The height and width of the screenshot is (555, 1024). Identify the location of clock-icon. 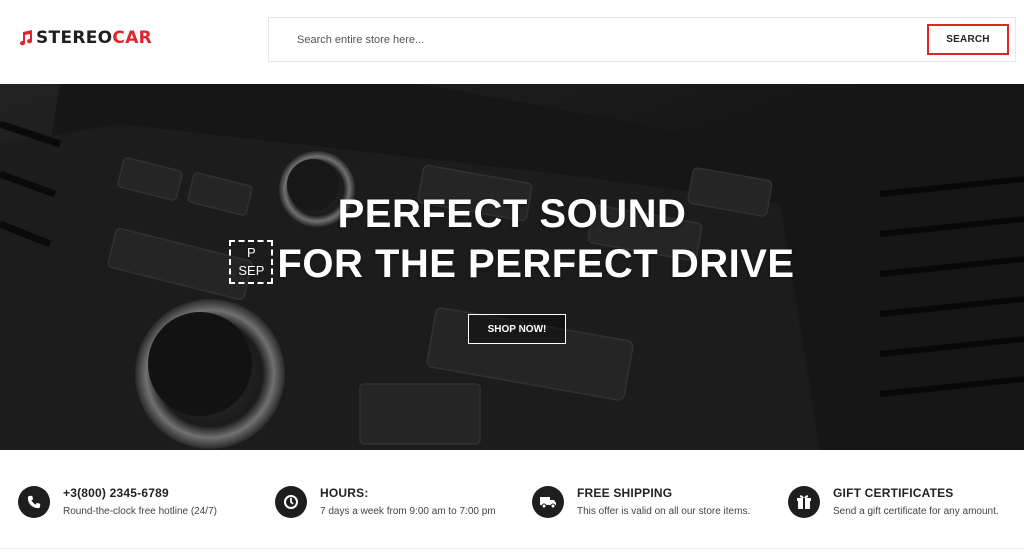
(291, 502).